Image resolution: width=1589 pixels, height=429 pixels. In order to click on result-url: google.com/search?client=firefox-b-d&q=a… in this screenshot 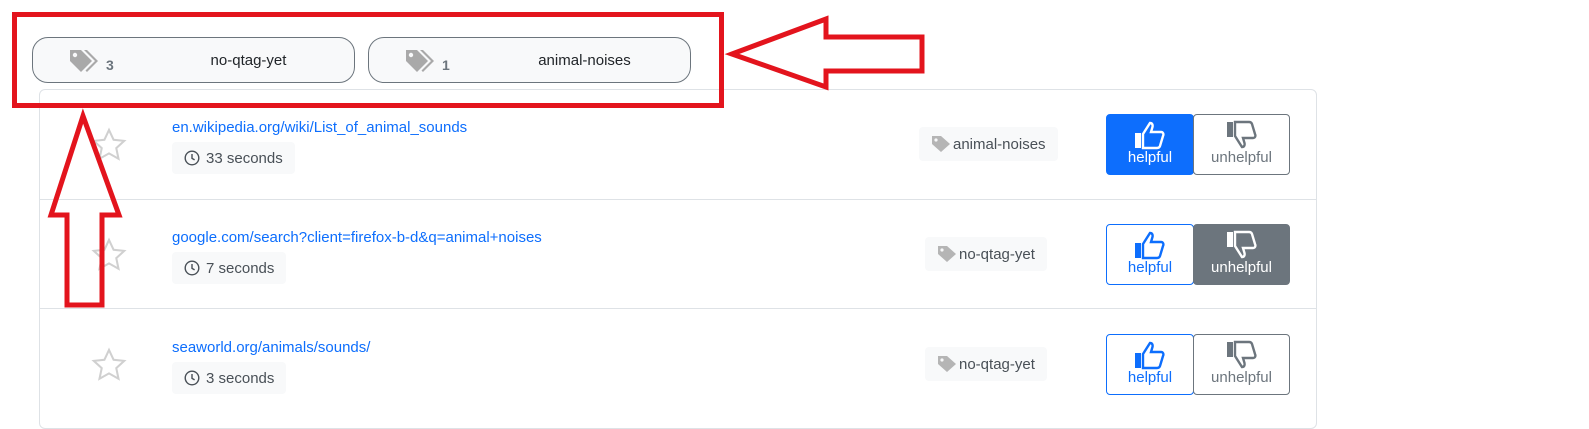, I will do `click(357, 237)`.